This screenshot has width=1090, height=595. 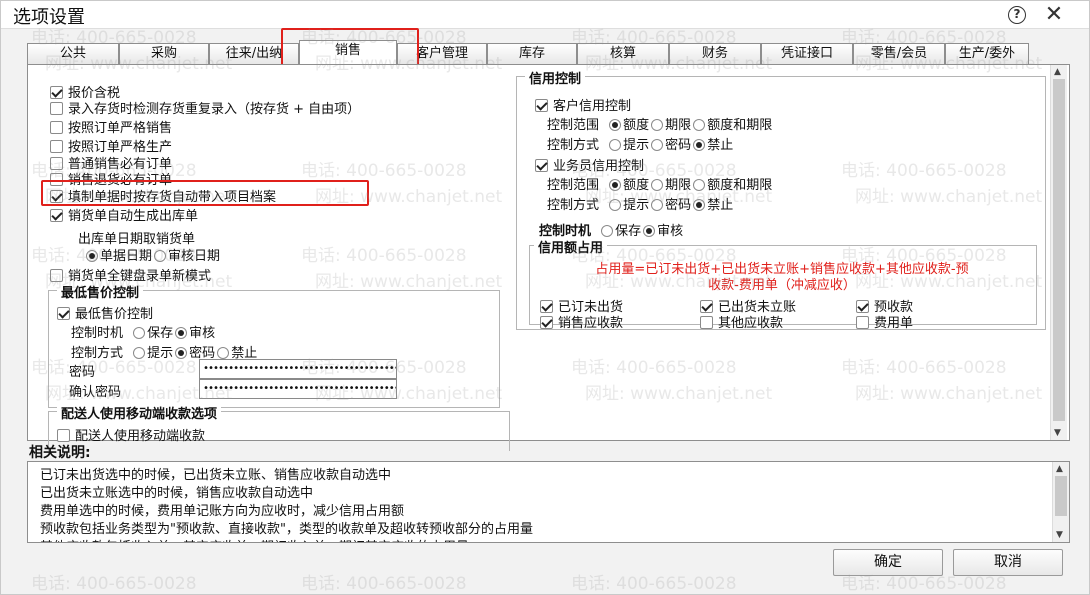 I want to click on customer-range: 控制范围 额度 期限 额度和期限, so click(x=660, y=125).